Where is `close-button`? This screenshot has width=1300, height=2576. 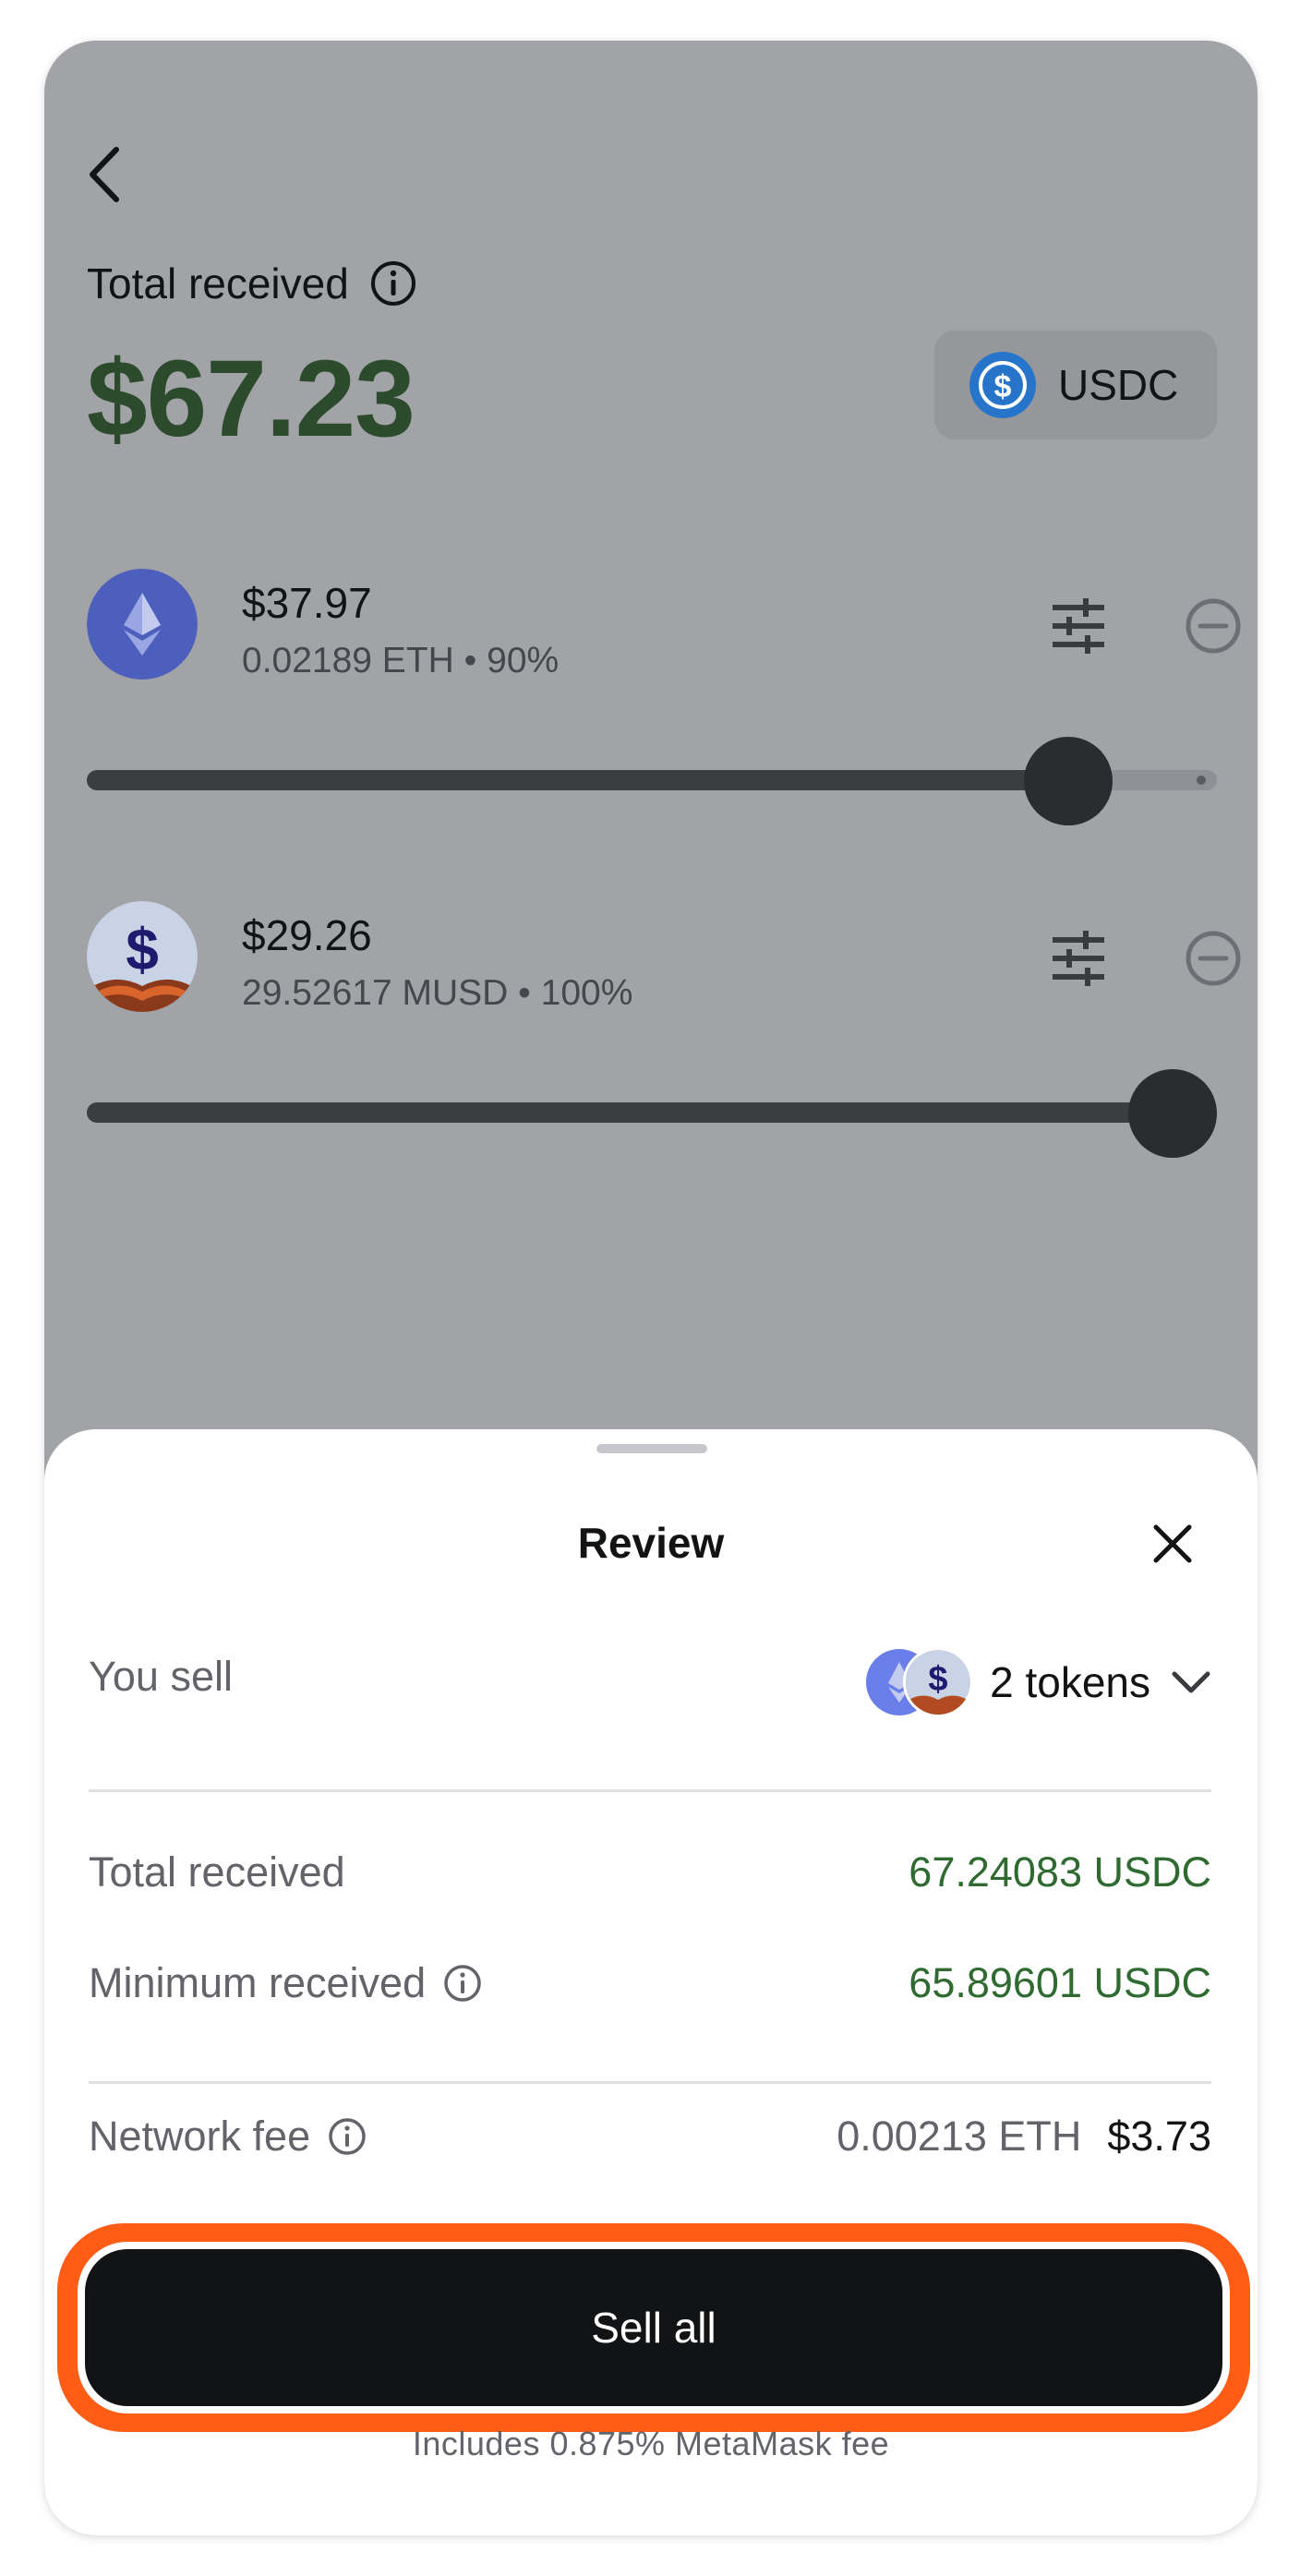
close-button is located at coordinates (1172, 1544).